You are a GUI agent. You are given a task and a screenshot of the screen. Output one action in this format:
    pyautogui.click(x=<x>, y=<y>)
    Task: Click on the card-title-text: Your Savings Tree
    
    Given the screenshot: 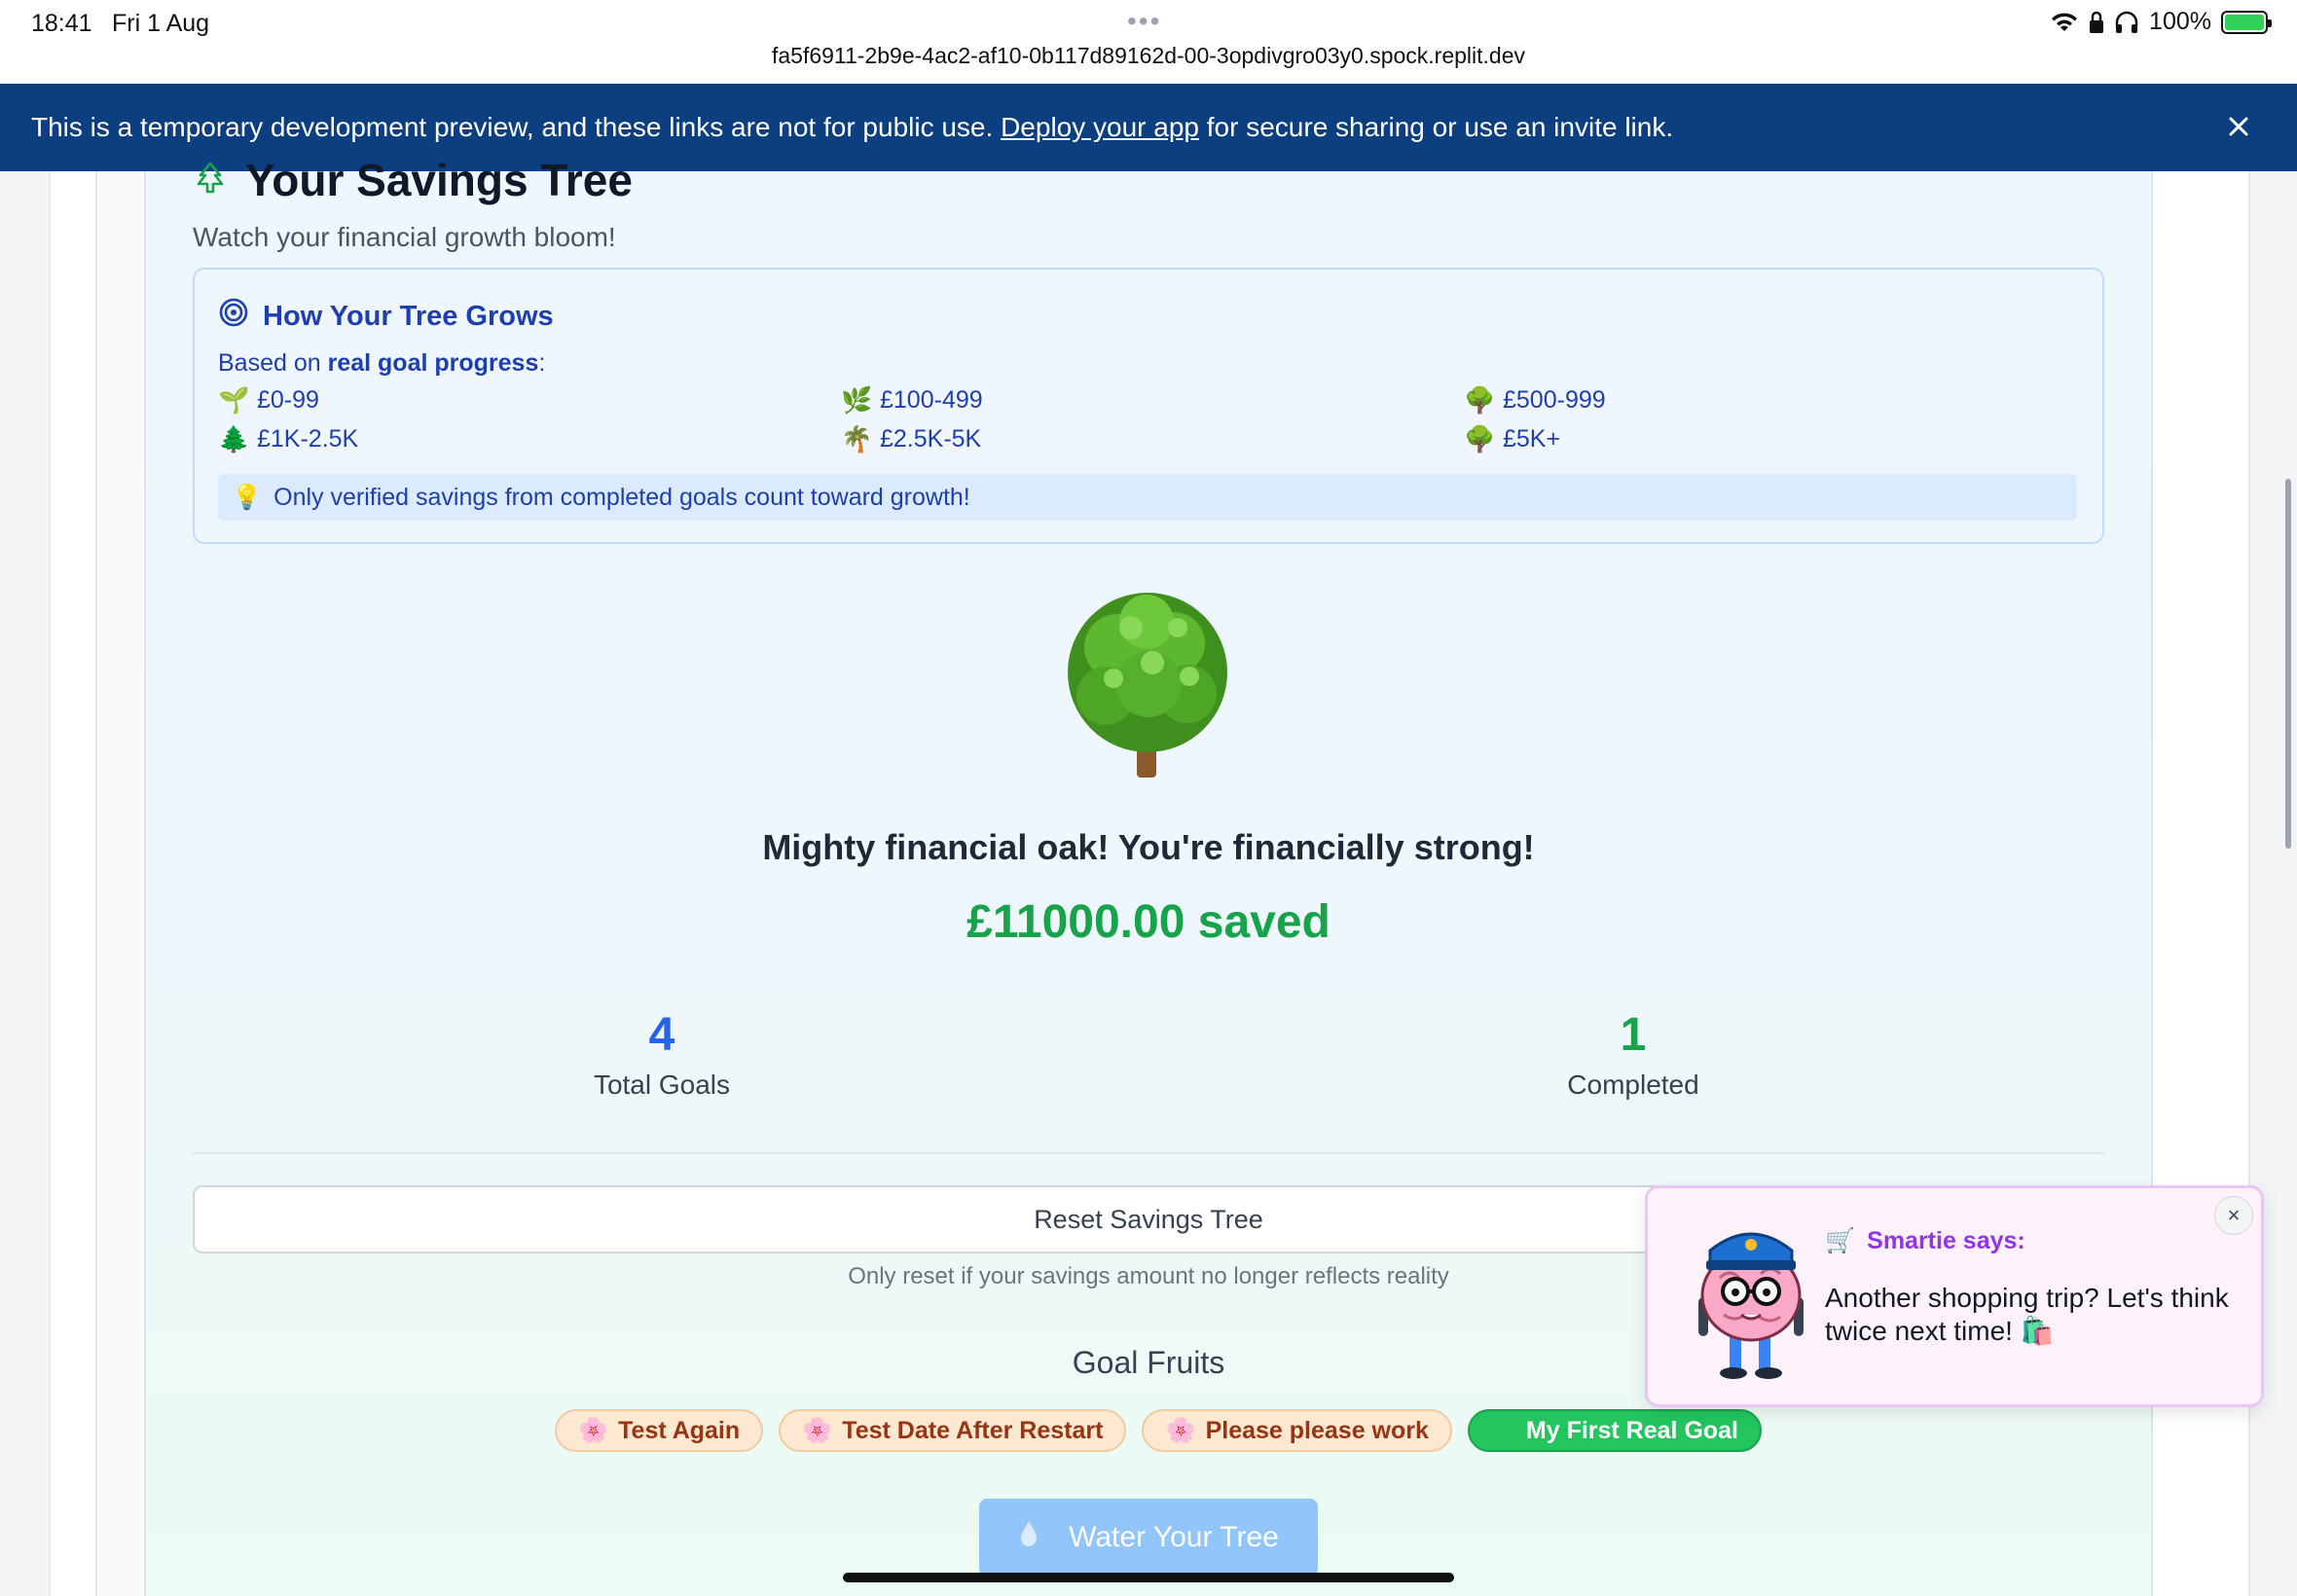 What is the action you would take?
    pyautogui.click(x=439, y=180)
    